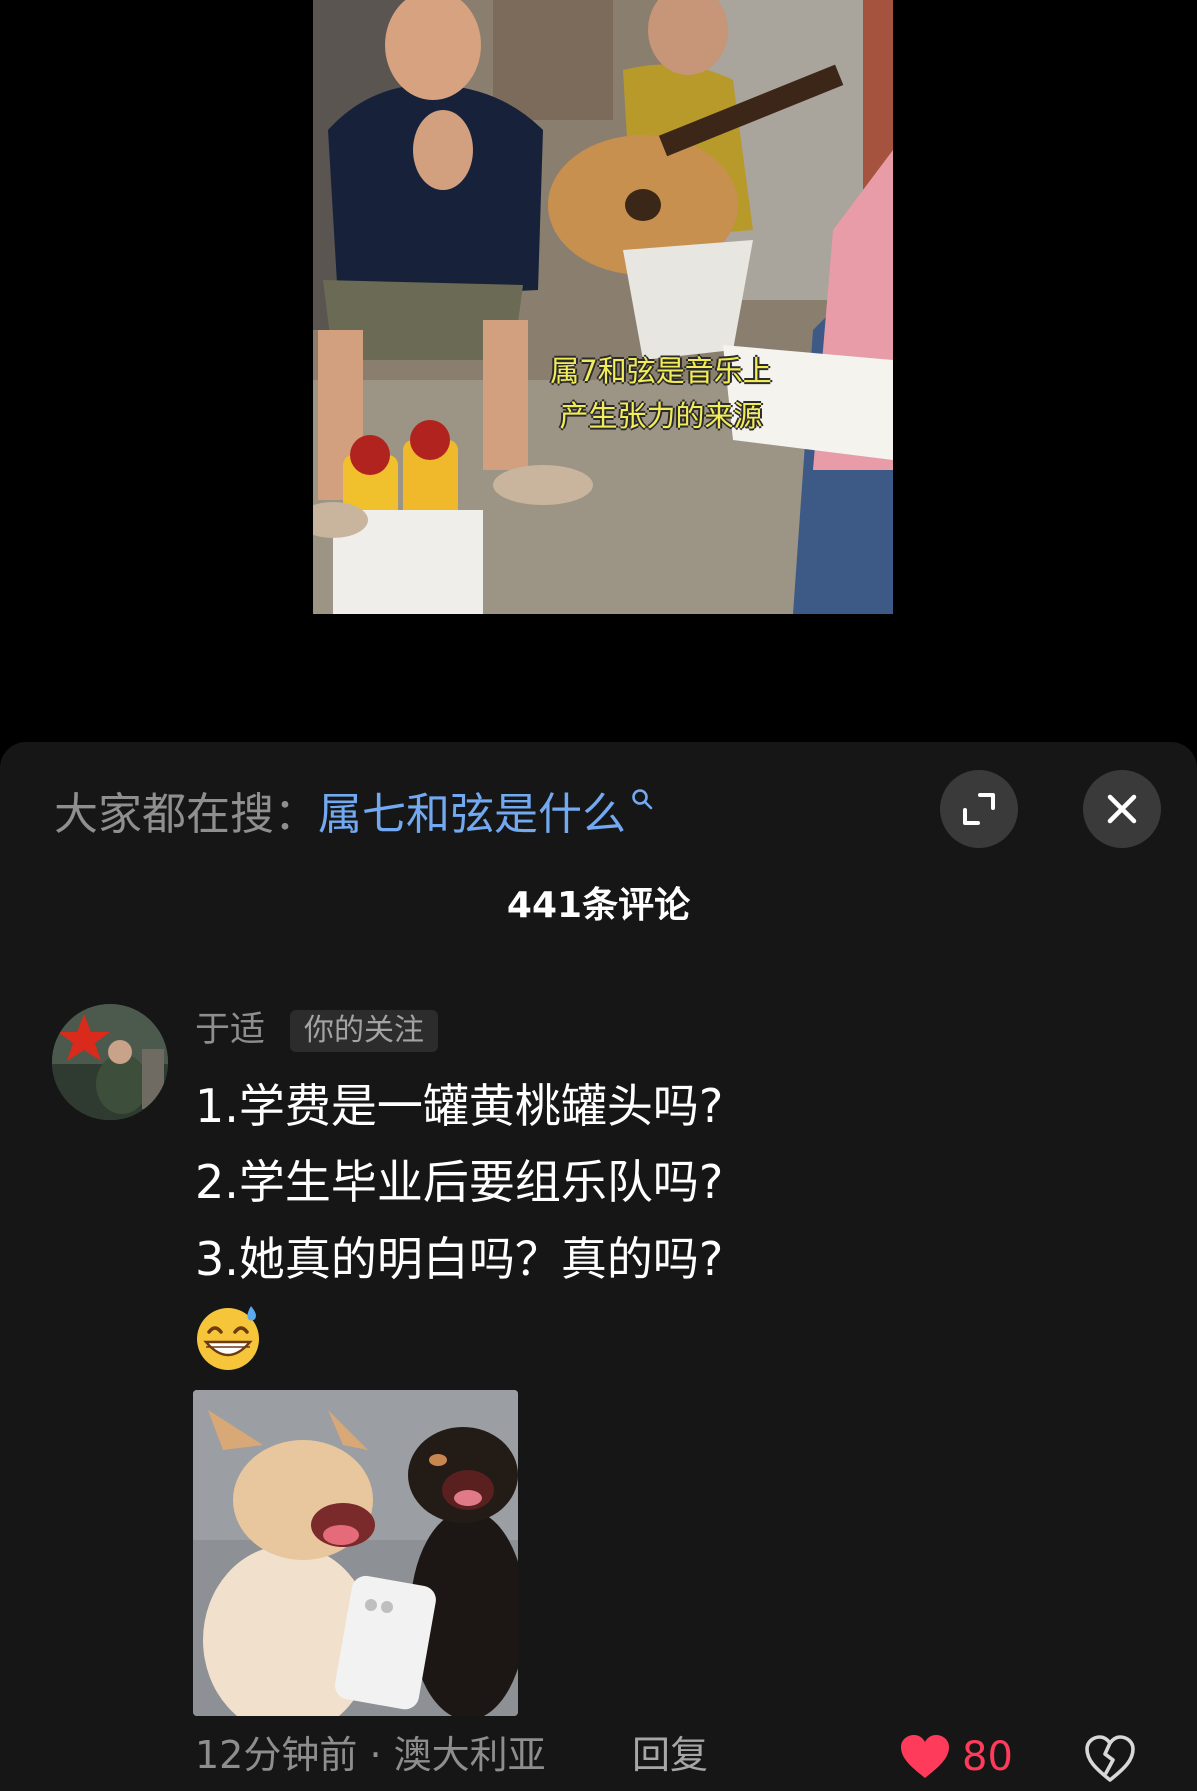  What do you see at coordinates (1110, 1759) in the screenshot?
I see `broken-heart-icon` at bounding box center [1110, 1759].